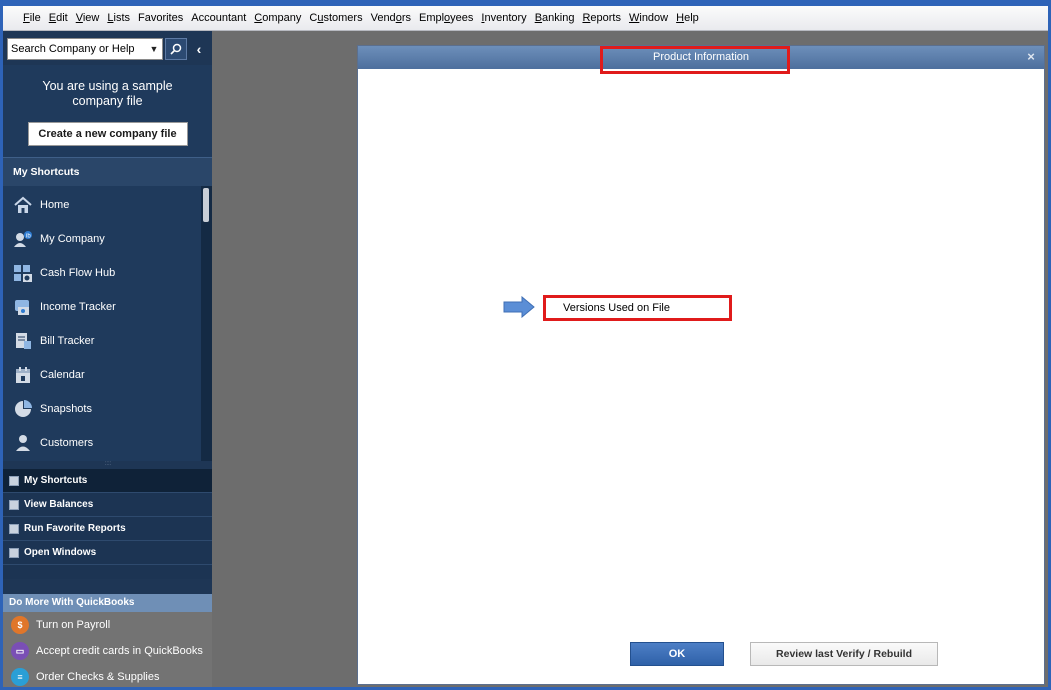 The width and height of the screenshot is (1051, 690). What do you see at coordinates (206, 205) in the screenshot?
I see `scrollbar-thumb` at bounding box center [206, 205].